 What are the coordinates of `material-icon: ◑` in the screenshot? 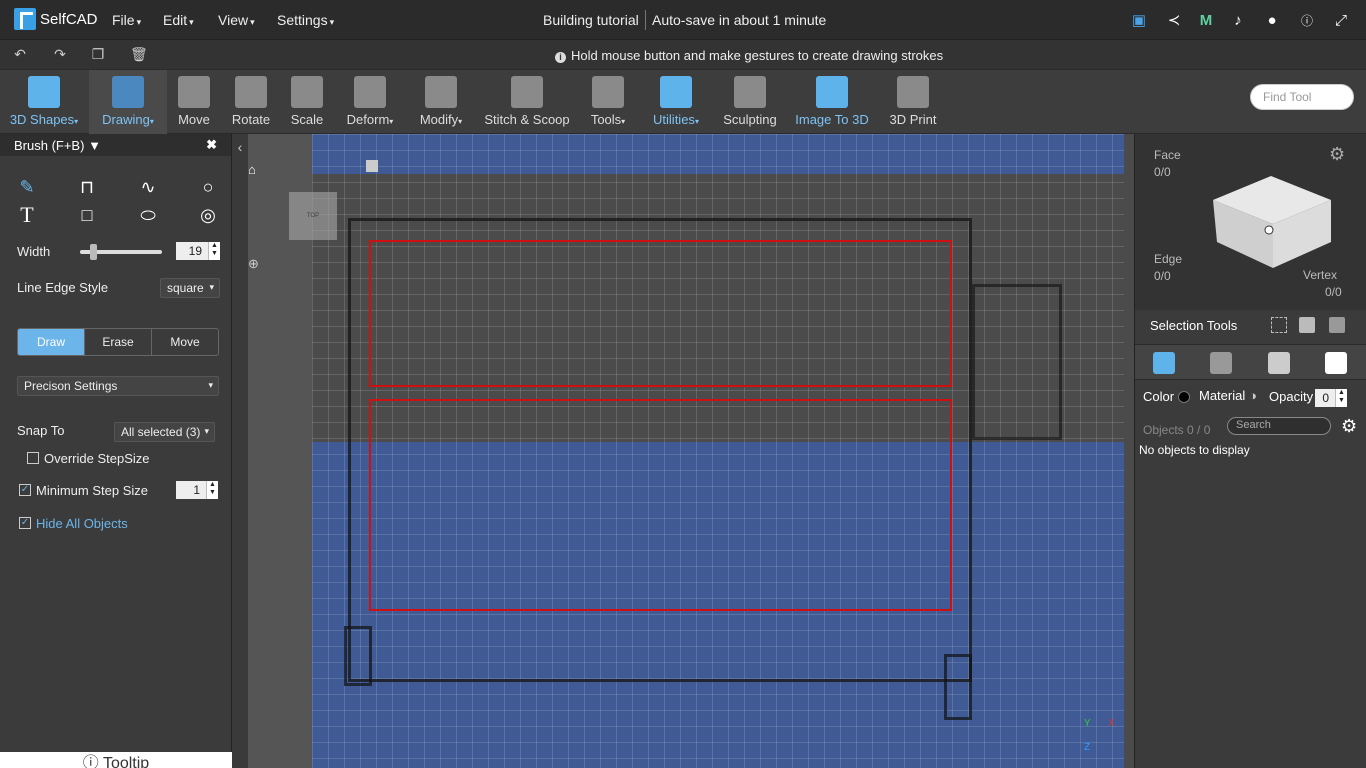 It's located at (1253, 395).